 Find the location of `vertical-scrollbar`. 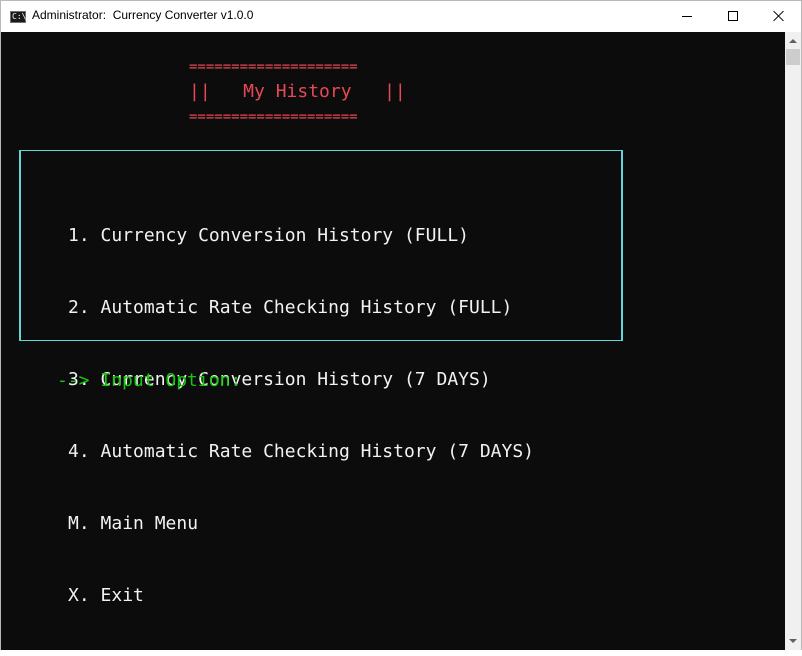

vertical-scrollbar is located at coordinates (793, 341).